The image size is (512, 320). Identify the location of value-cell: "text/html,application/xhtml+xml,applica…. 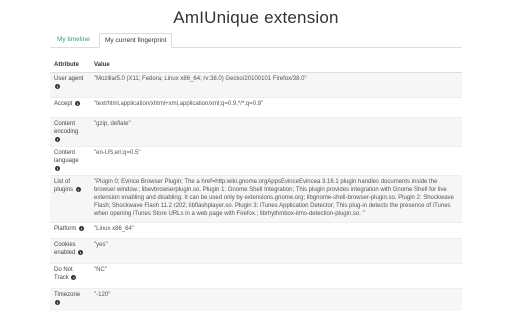
(276, 107).